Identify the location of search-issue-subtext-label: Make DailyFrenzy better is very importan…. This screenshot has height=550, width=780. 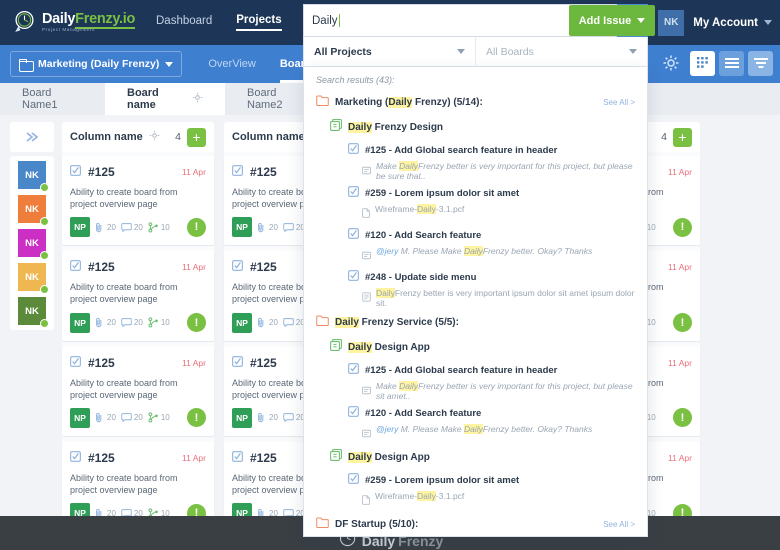
(504, 391).